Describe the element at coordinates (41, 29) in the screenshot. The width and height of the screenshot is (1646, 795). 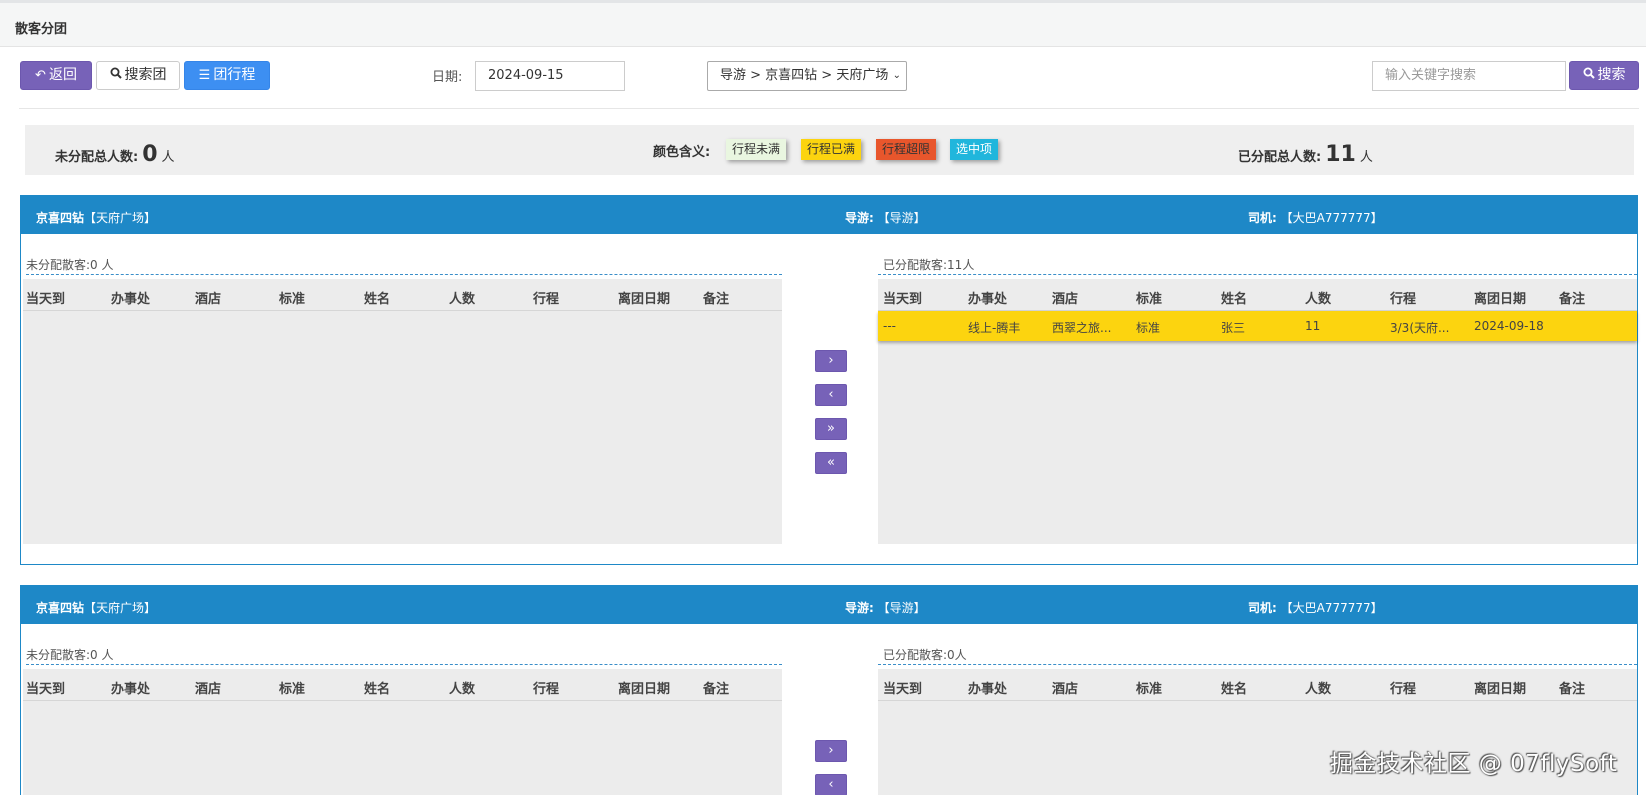
I see `page-title: 散客分团` at that location.